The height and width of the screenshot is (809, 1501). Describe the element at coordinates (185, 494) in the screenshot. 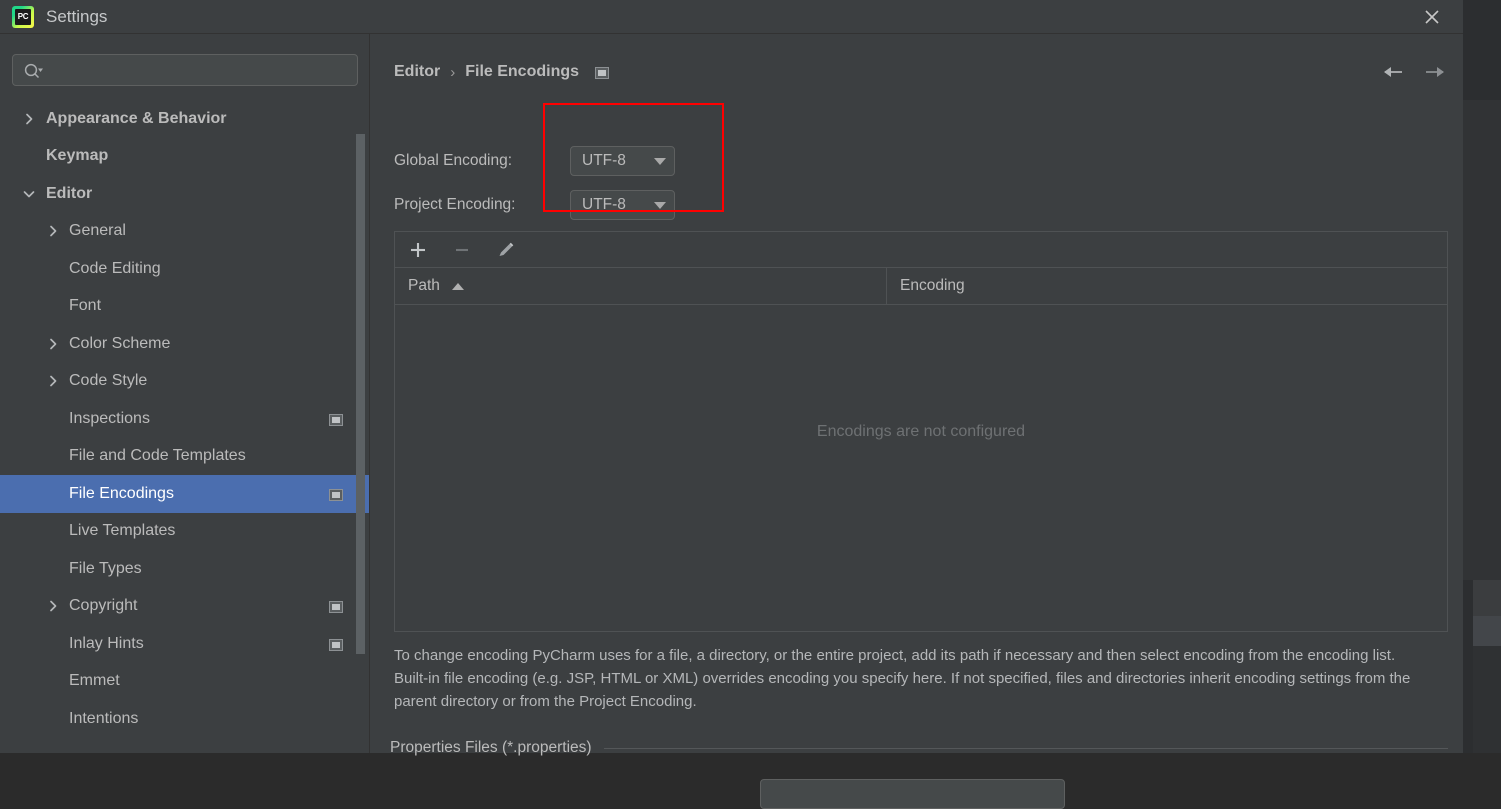

I see `sidebar-item-file-encodings: File Encodings` at that location.